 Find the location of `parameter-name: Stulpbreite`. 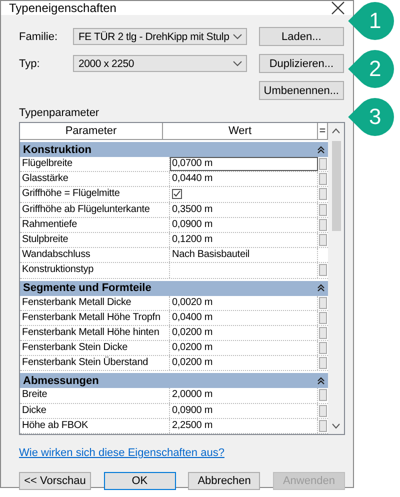

parameter-name: Stulpbreite is located at coordinates (95, 240).